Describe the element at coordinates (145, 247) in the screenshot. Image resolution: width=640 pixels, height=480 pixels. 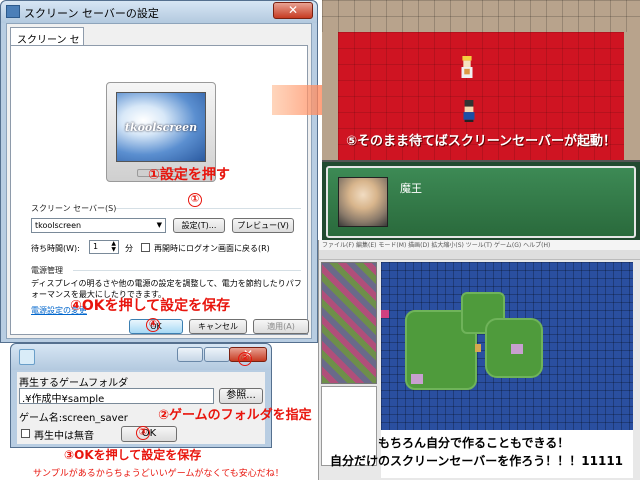
I see `resume-logon-checkbox` at that location.